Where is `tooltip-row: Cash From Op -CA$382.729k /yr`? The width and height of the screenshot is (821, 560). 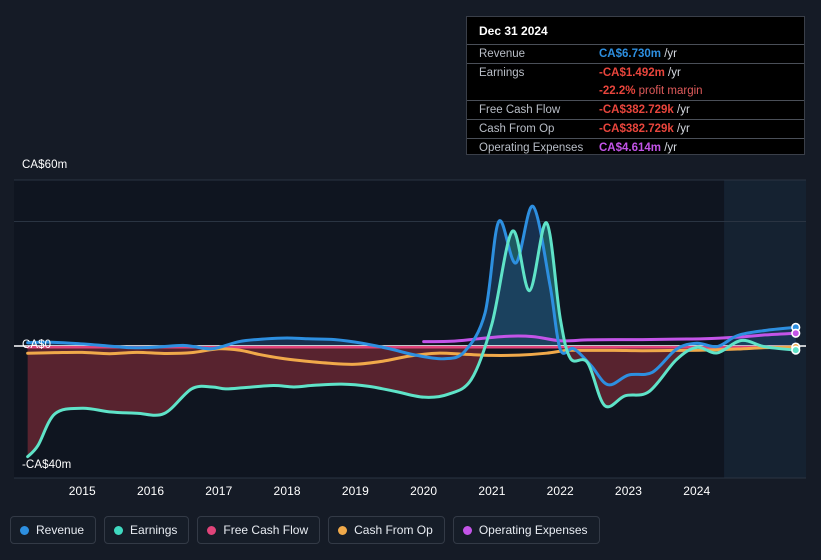
tooltip-row: Cash From Op -CA$382.729k /yr is located at coordinates (635, 129).